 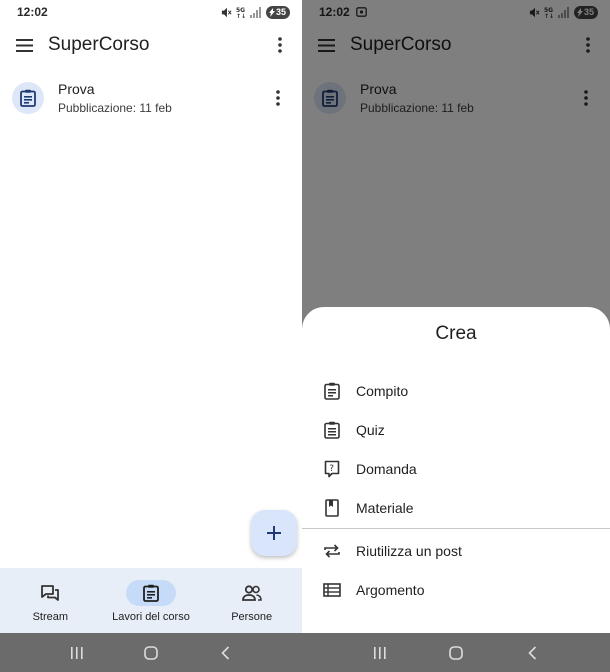 I want to click on plus-icon, so click(x=274, y=533).